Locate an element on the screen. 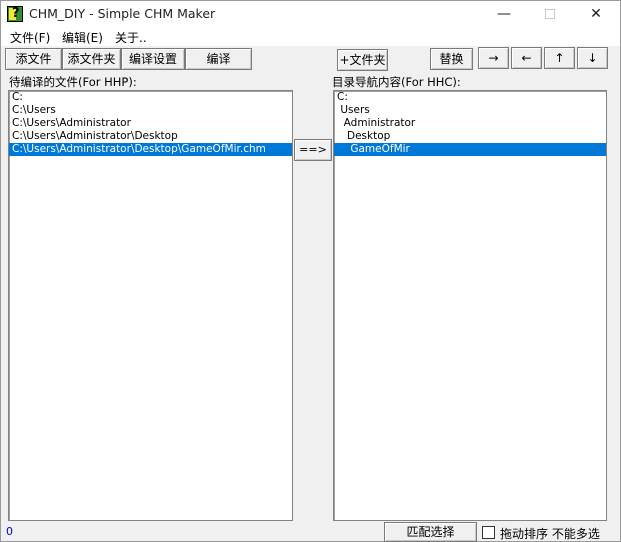  list-item: C:\Users\Administrator is located at coordinates (150, 123).